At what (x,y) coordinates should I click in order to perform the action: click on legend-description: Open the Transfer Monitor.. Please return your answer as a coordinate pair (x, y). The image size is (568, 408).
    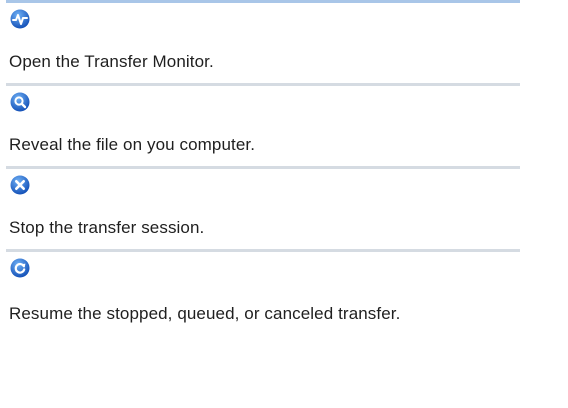
    Looking at the image, I should click on (111, 61).